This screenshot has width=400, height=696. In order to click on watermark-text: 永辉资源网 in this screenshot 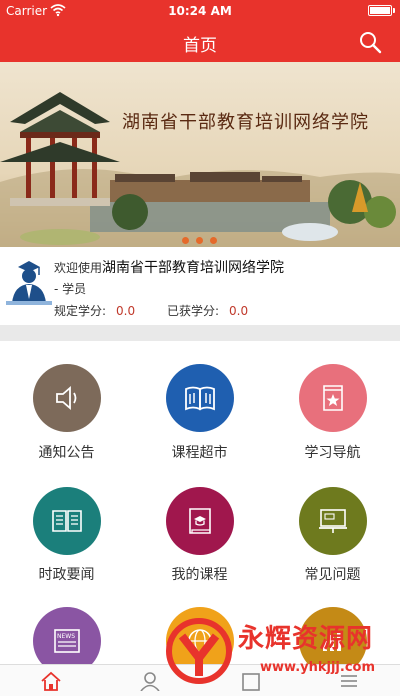, I will do `click(306, 639)`.